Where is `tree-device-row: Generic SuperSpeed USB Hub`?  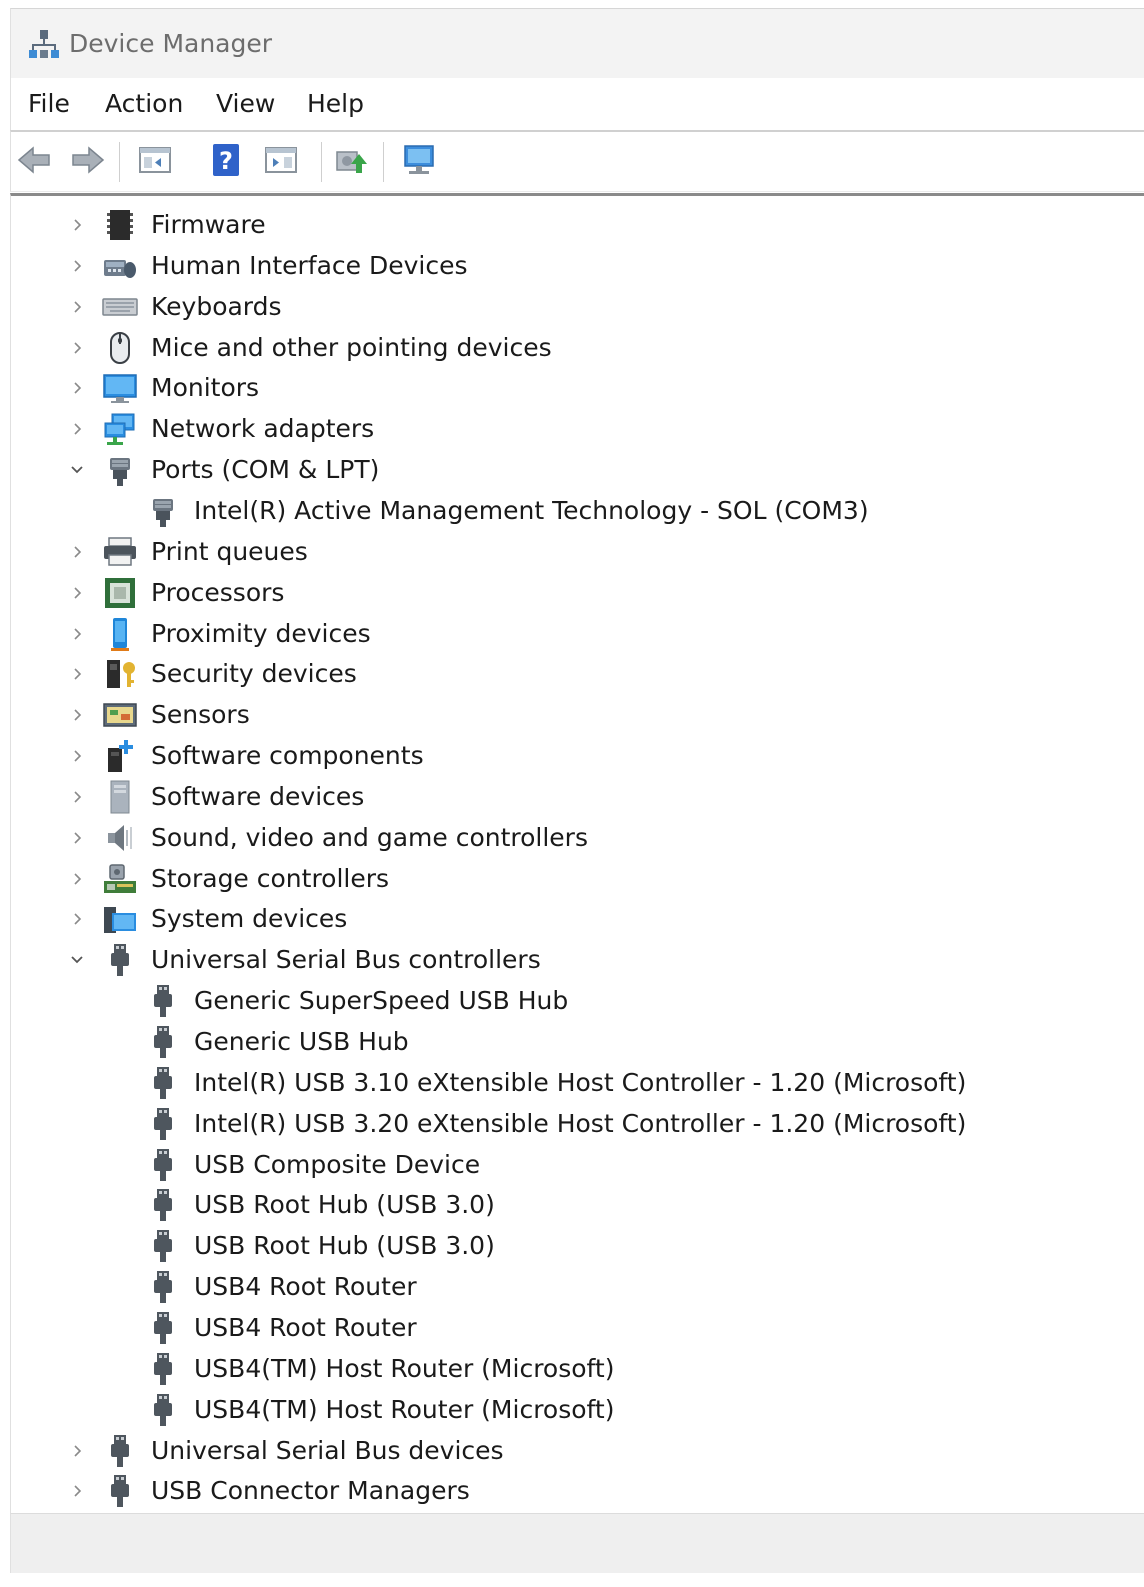 tree-device-row: Generic SuperSpeed USB Hub is located at coordinates (571, 1001).